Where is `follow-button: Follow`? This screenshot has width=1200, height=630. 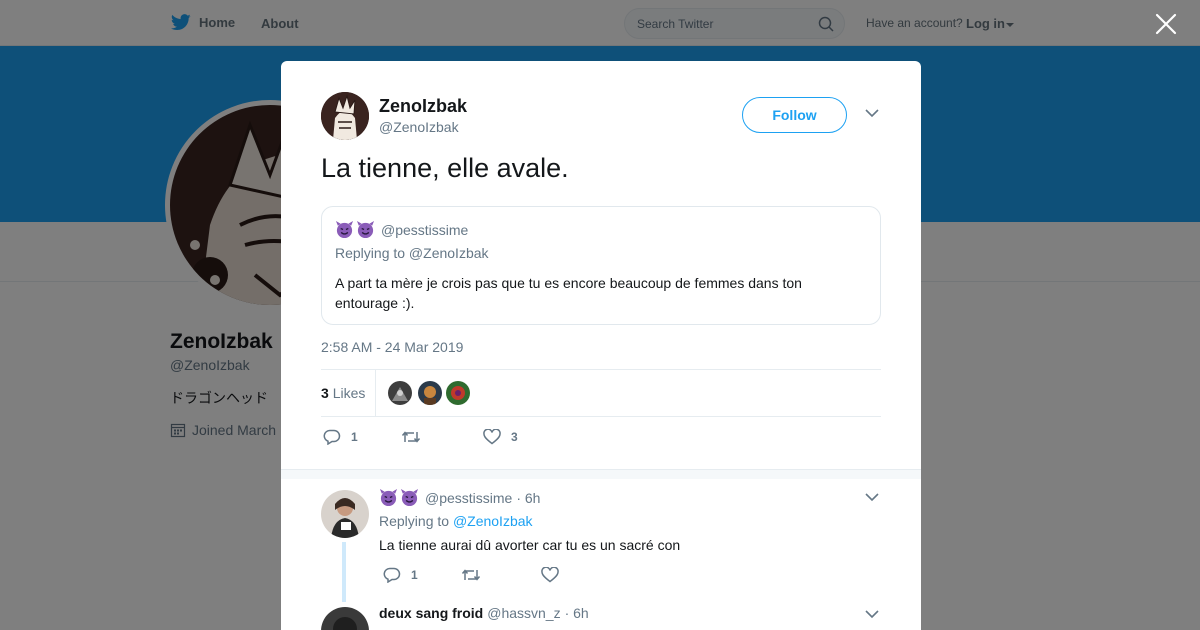 follow-button: Follow is located at coordinates (794, 115).